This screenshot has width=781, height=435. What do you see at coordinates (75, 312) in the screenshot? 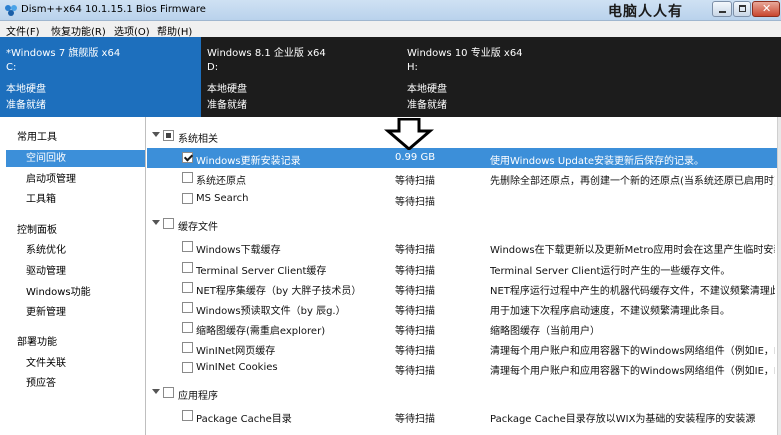
I see `sidebar-item-update-manager: 更新管理` at bounding box center [75, 312].